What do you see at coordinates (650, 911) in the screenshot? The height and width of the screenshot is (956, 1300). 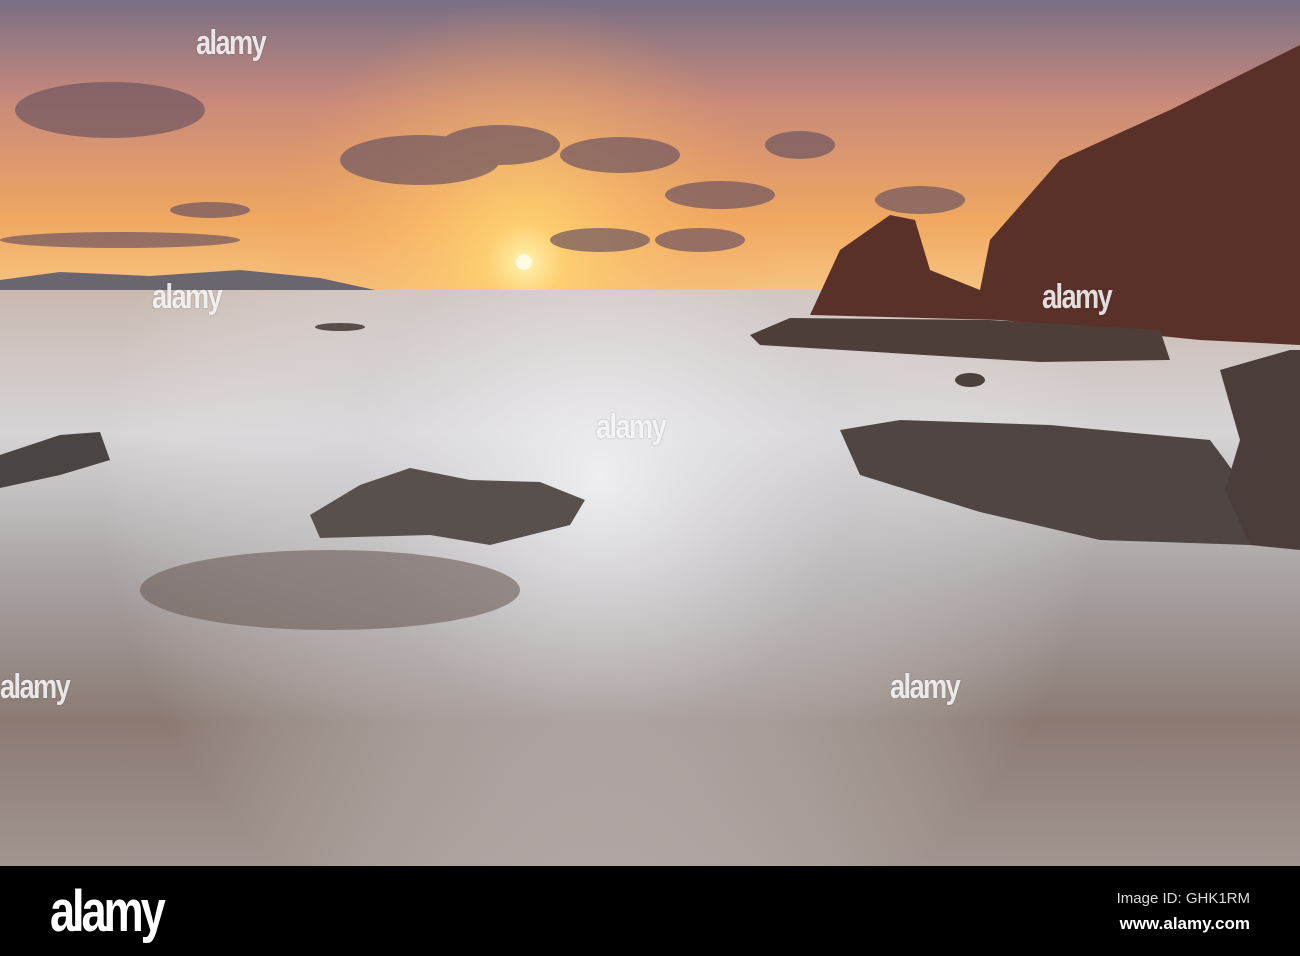 I see `footer-bar: alamy Image ID: GHK1RM www.alamy.com` at bounding box center [650, 911].